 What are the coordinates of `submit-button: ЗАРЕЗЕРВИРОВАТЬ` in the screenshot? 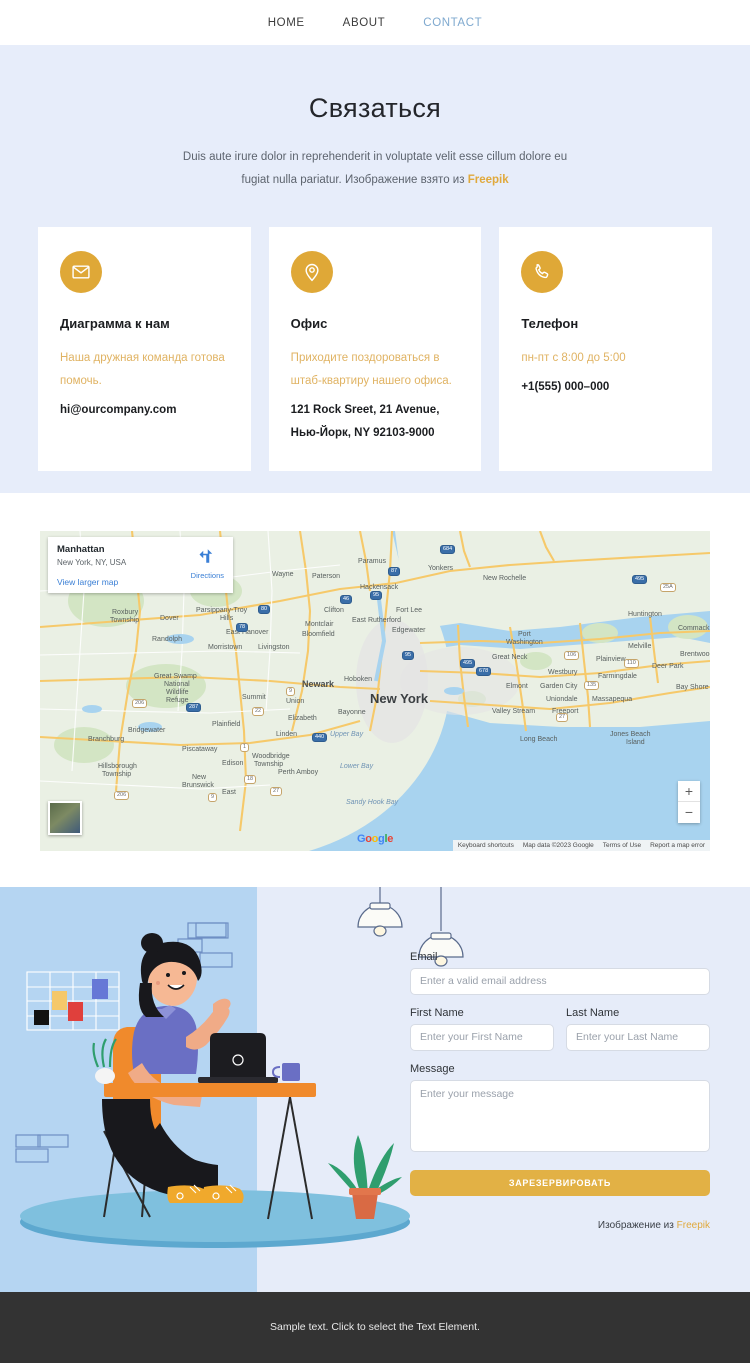 It's located at (560, 1182).